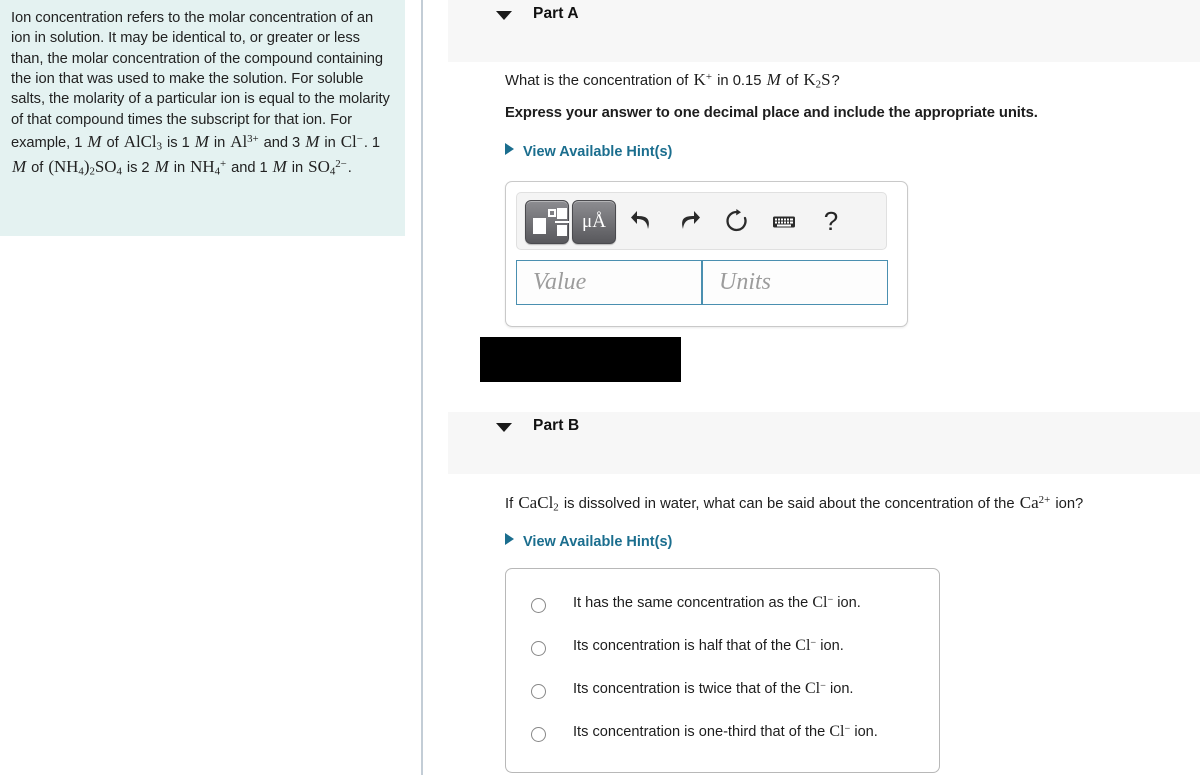 Image resolution: width=1200 pixels, height=775 pixels. What do you see at coordinates (562, 230) in the screenshot?
I see `template-square-bottom-icon` at bounding box center [562, 230].